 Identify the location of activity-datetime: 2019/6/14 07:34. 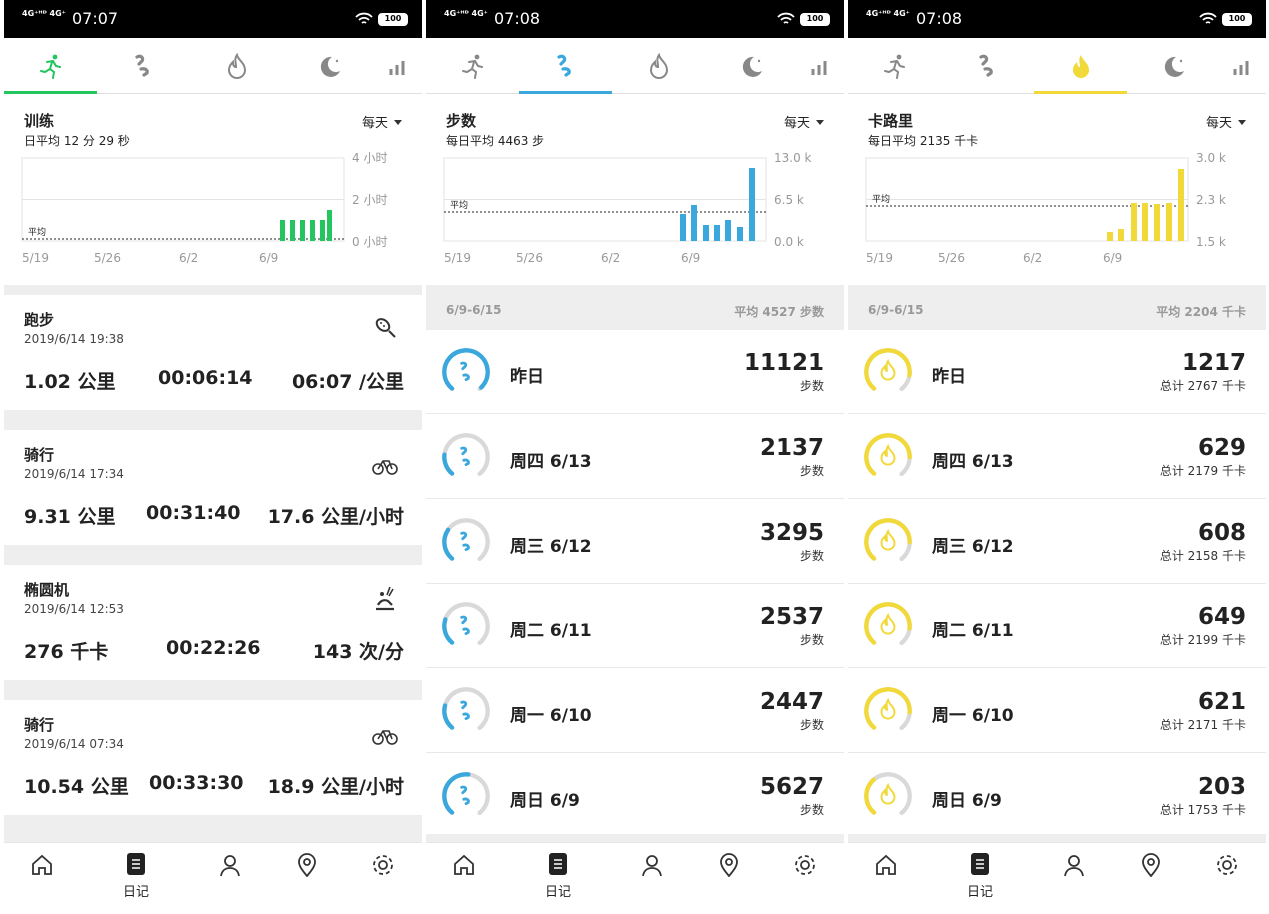
(74, 744).